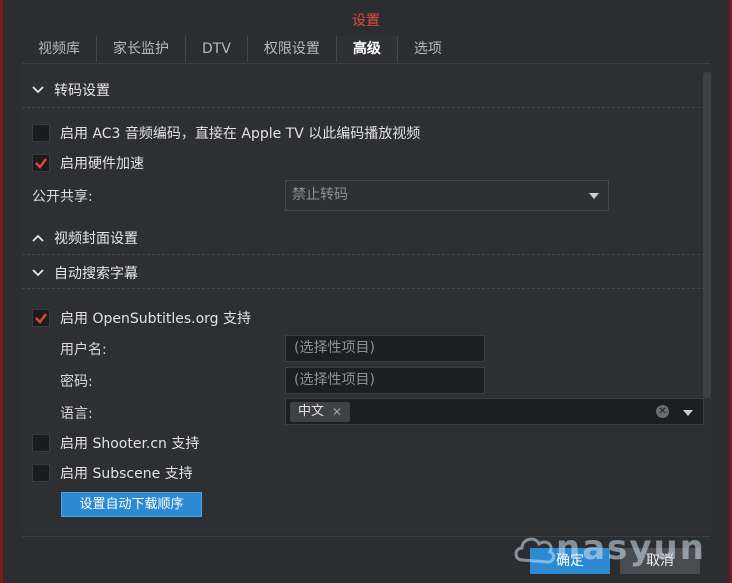 The width and height of the screenshot is (732, 583). Describe the element at coordinates (707, 235) in the screenshot. I see `scrollbar` at that location.